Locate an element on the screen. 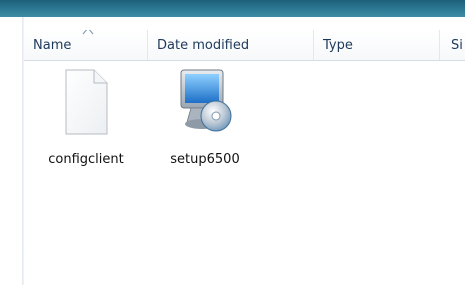 The height and width of the screenshot is (285, 465). column-header-name: Name is located at coordinates (86, 45).